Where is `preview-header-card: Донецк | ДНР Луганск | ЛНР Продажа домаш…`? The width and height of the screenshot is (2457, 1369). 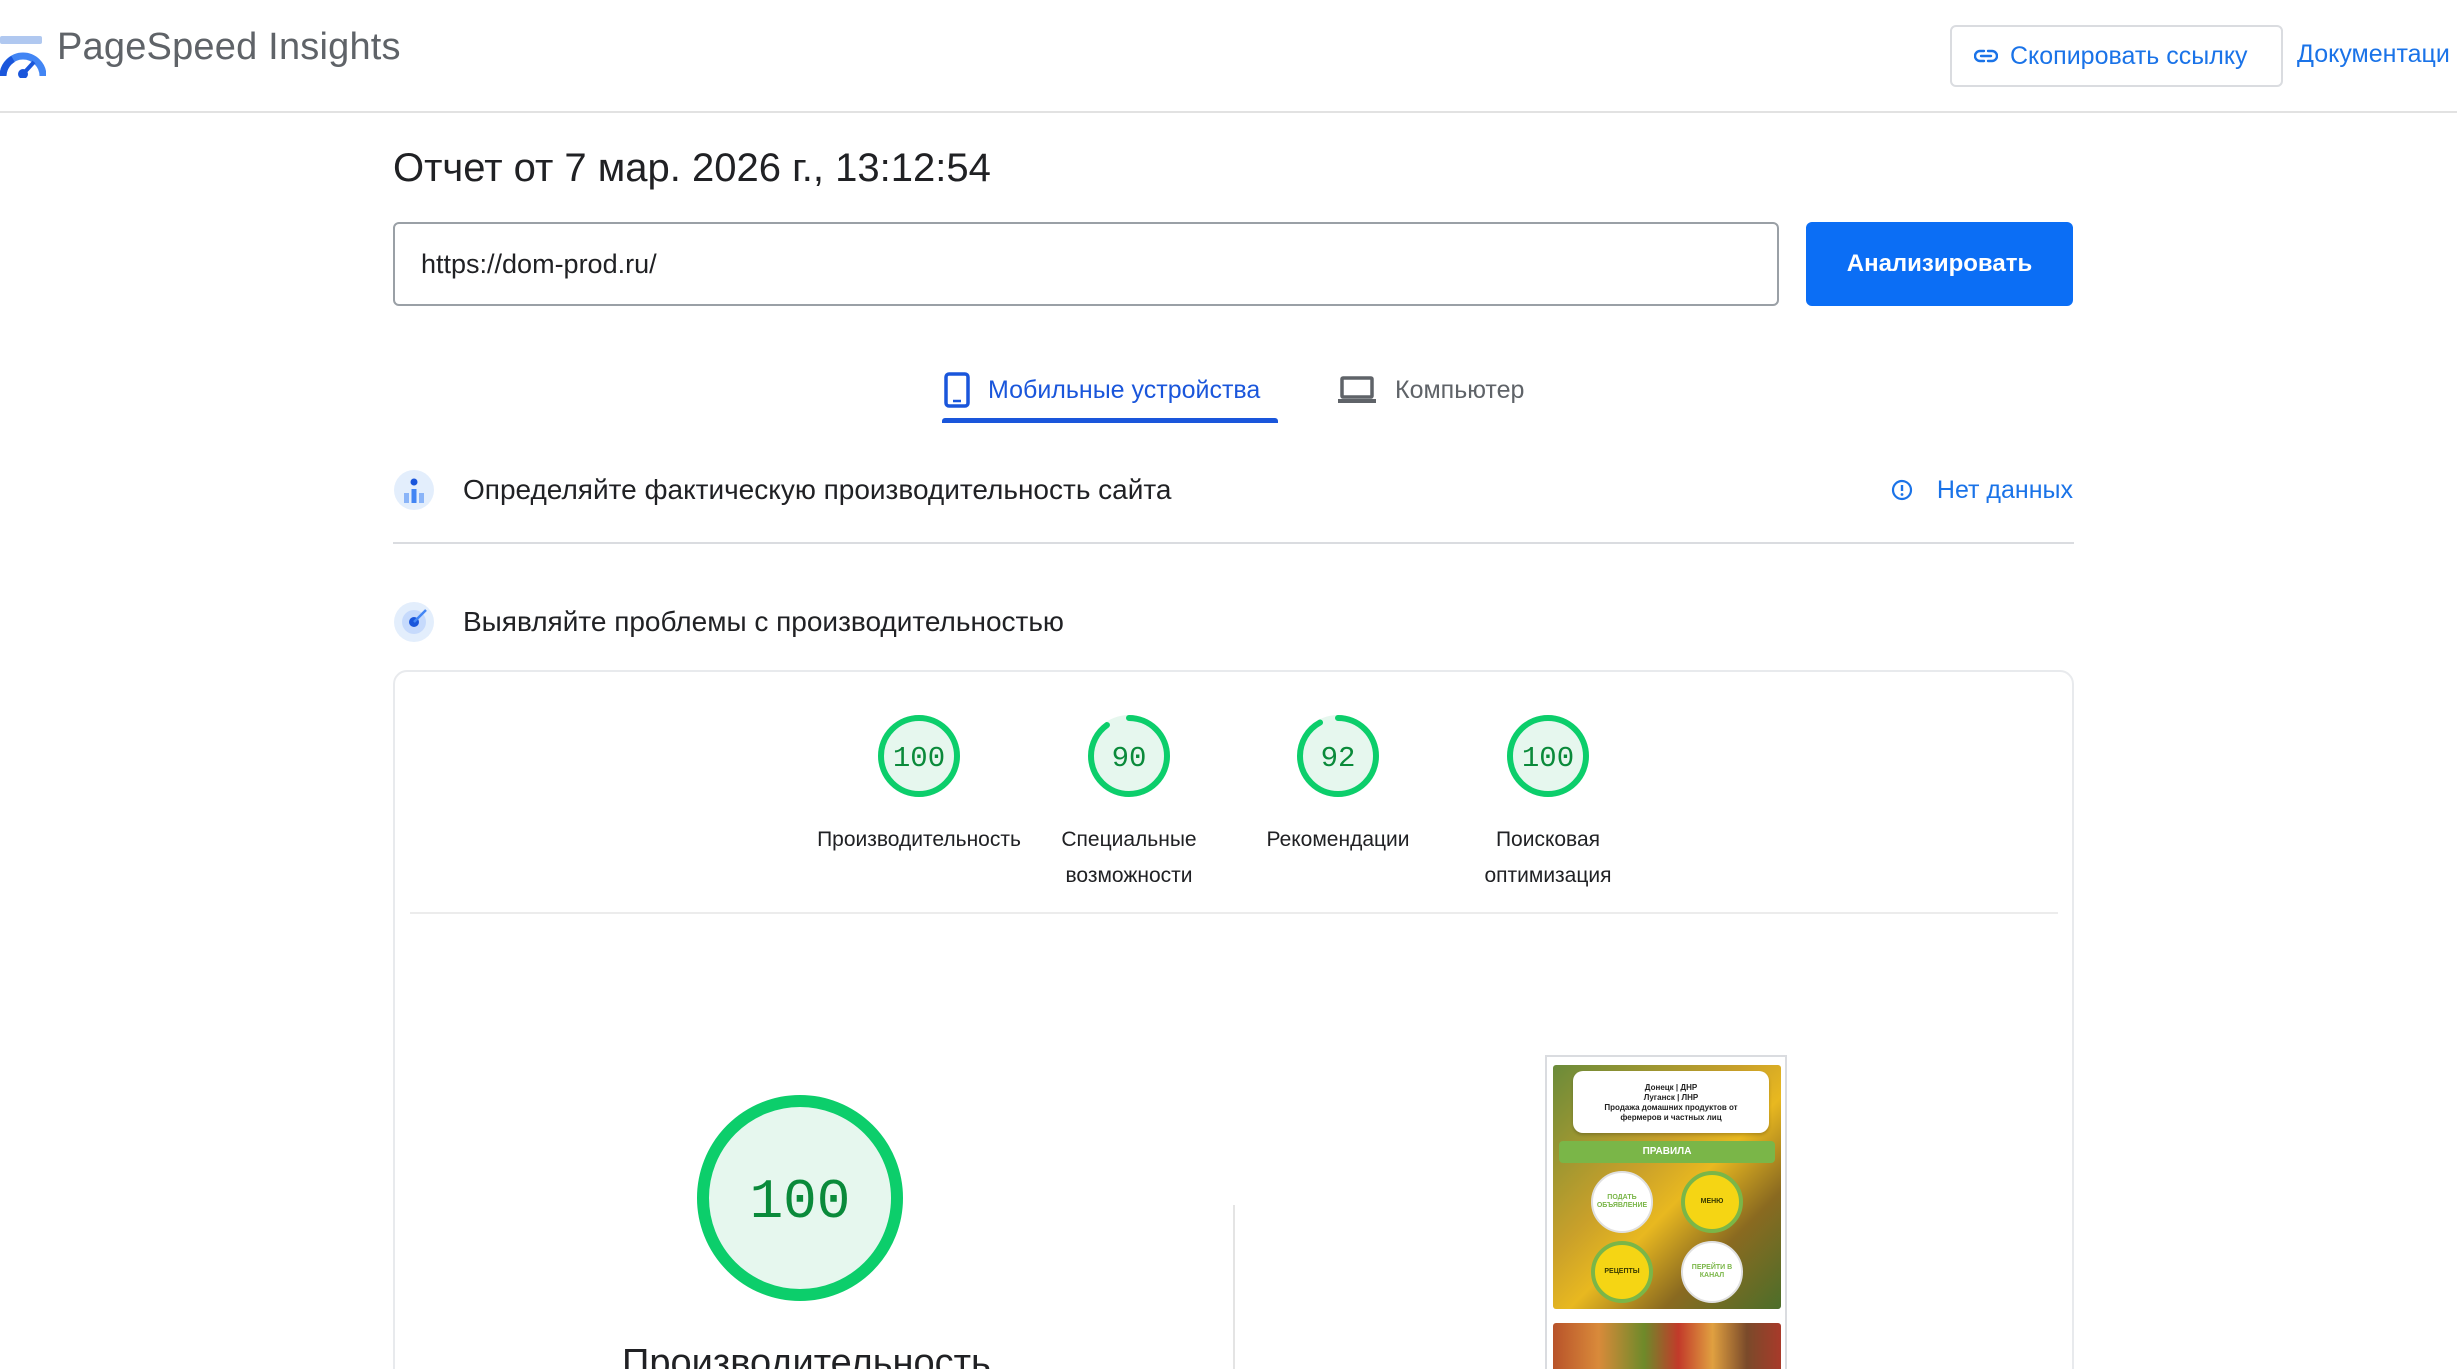
preview-header-card: Донецк | ДНР Луганск | ЛНР Продажа домаш… is located at coordinates (1671, 1102).